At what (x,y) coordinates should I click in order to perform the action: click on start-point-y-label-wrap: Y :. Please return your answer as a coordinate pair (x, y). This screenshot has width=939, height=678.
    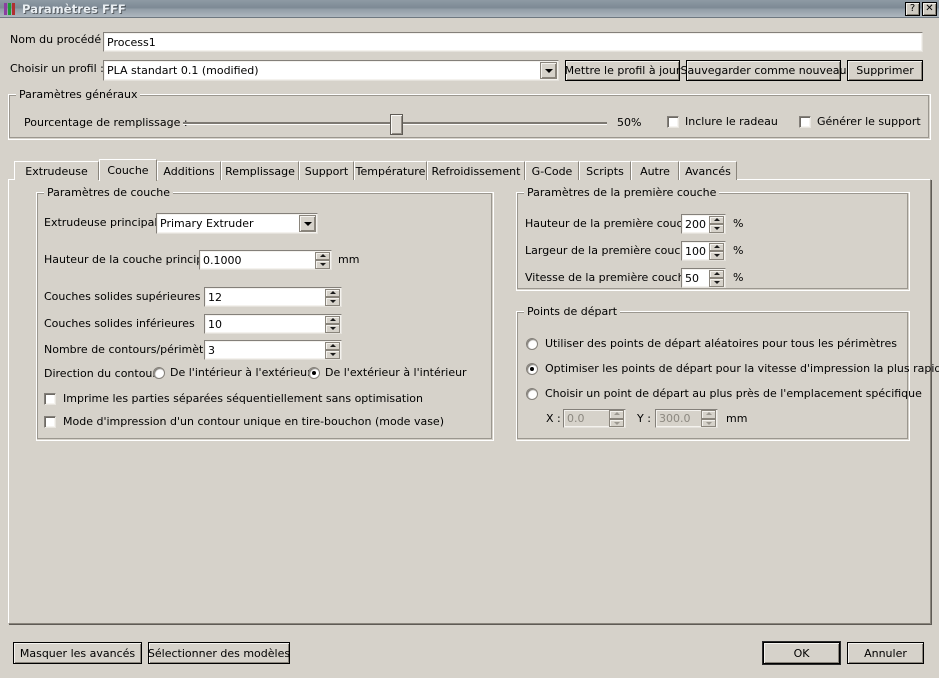
    Looking at the image, I should click on (644, 418).